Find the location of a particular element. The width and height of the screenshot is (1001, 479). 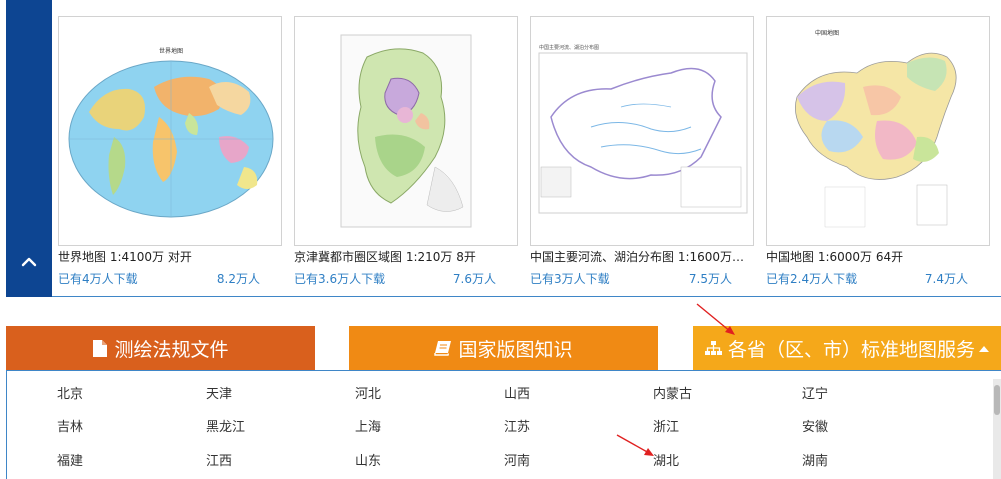

download-count: 已有3.6万人下载 is located at coordinates (340, 279).